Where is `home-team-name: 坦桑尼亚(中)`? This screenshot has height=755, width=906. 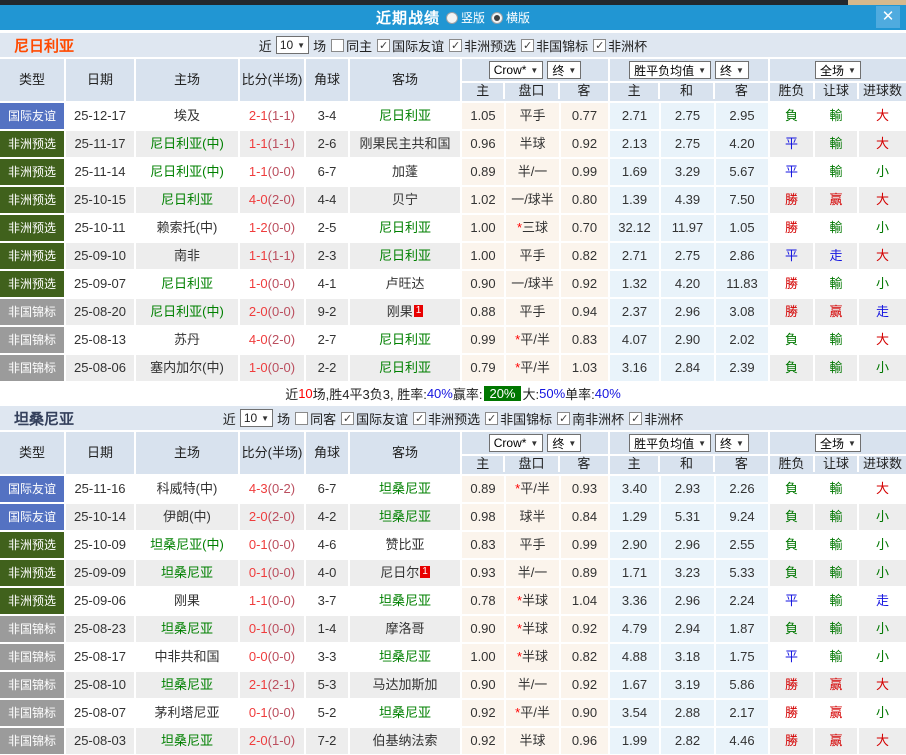
home-team-name: 坦桑尼亚(中) is located at coordinates (187, 544).